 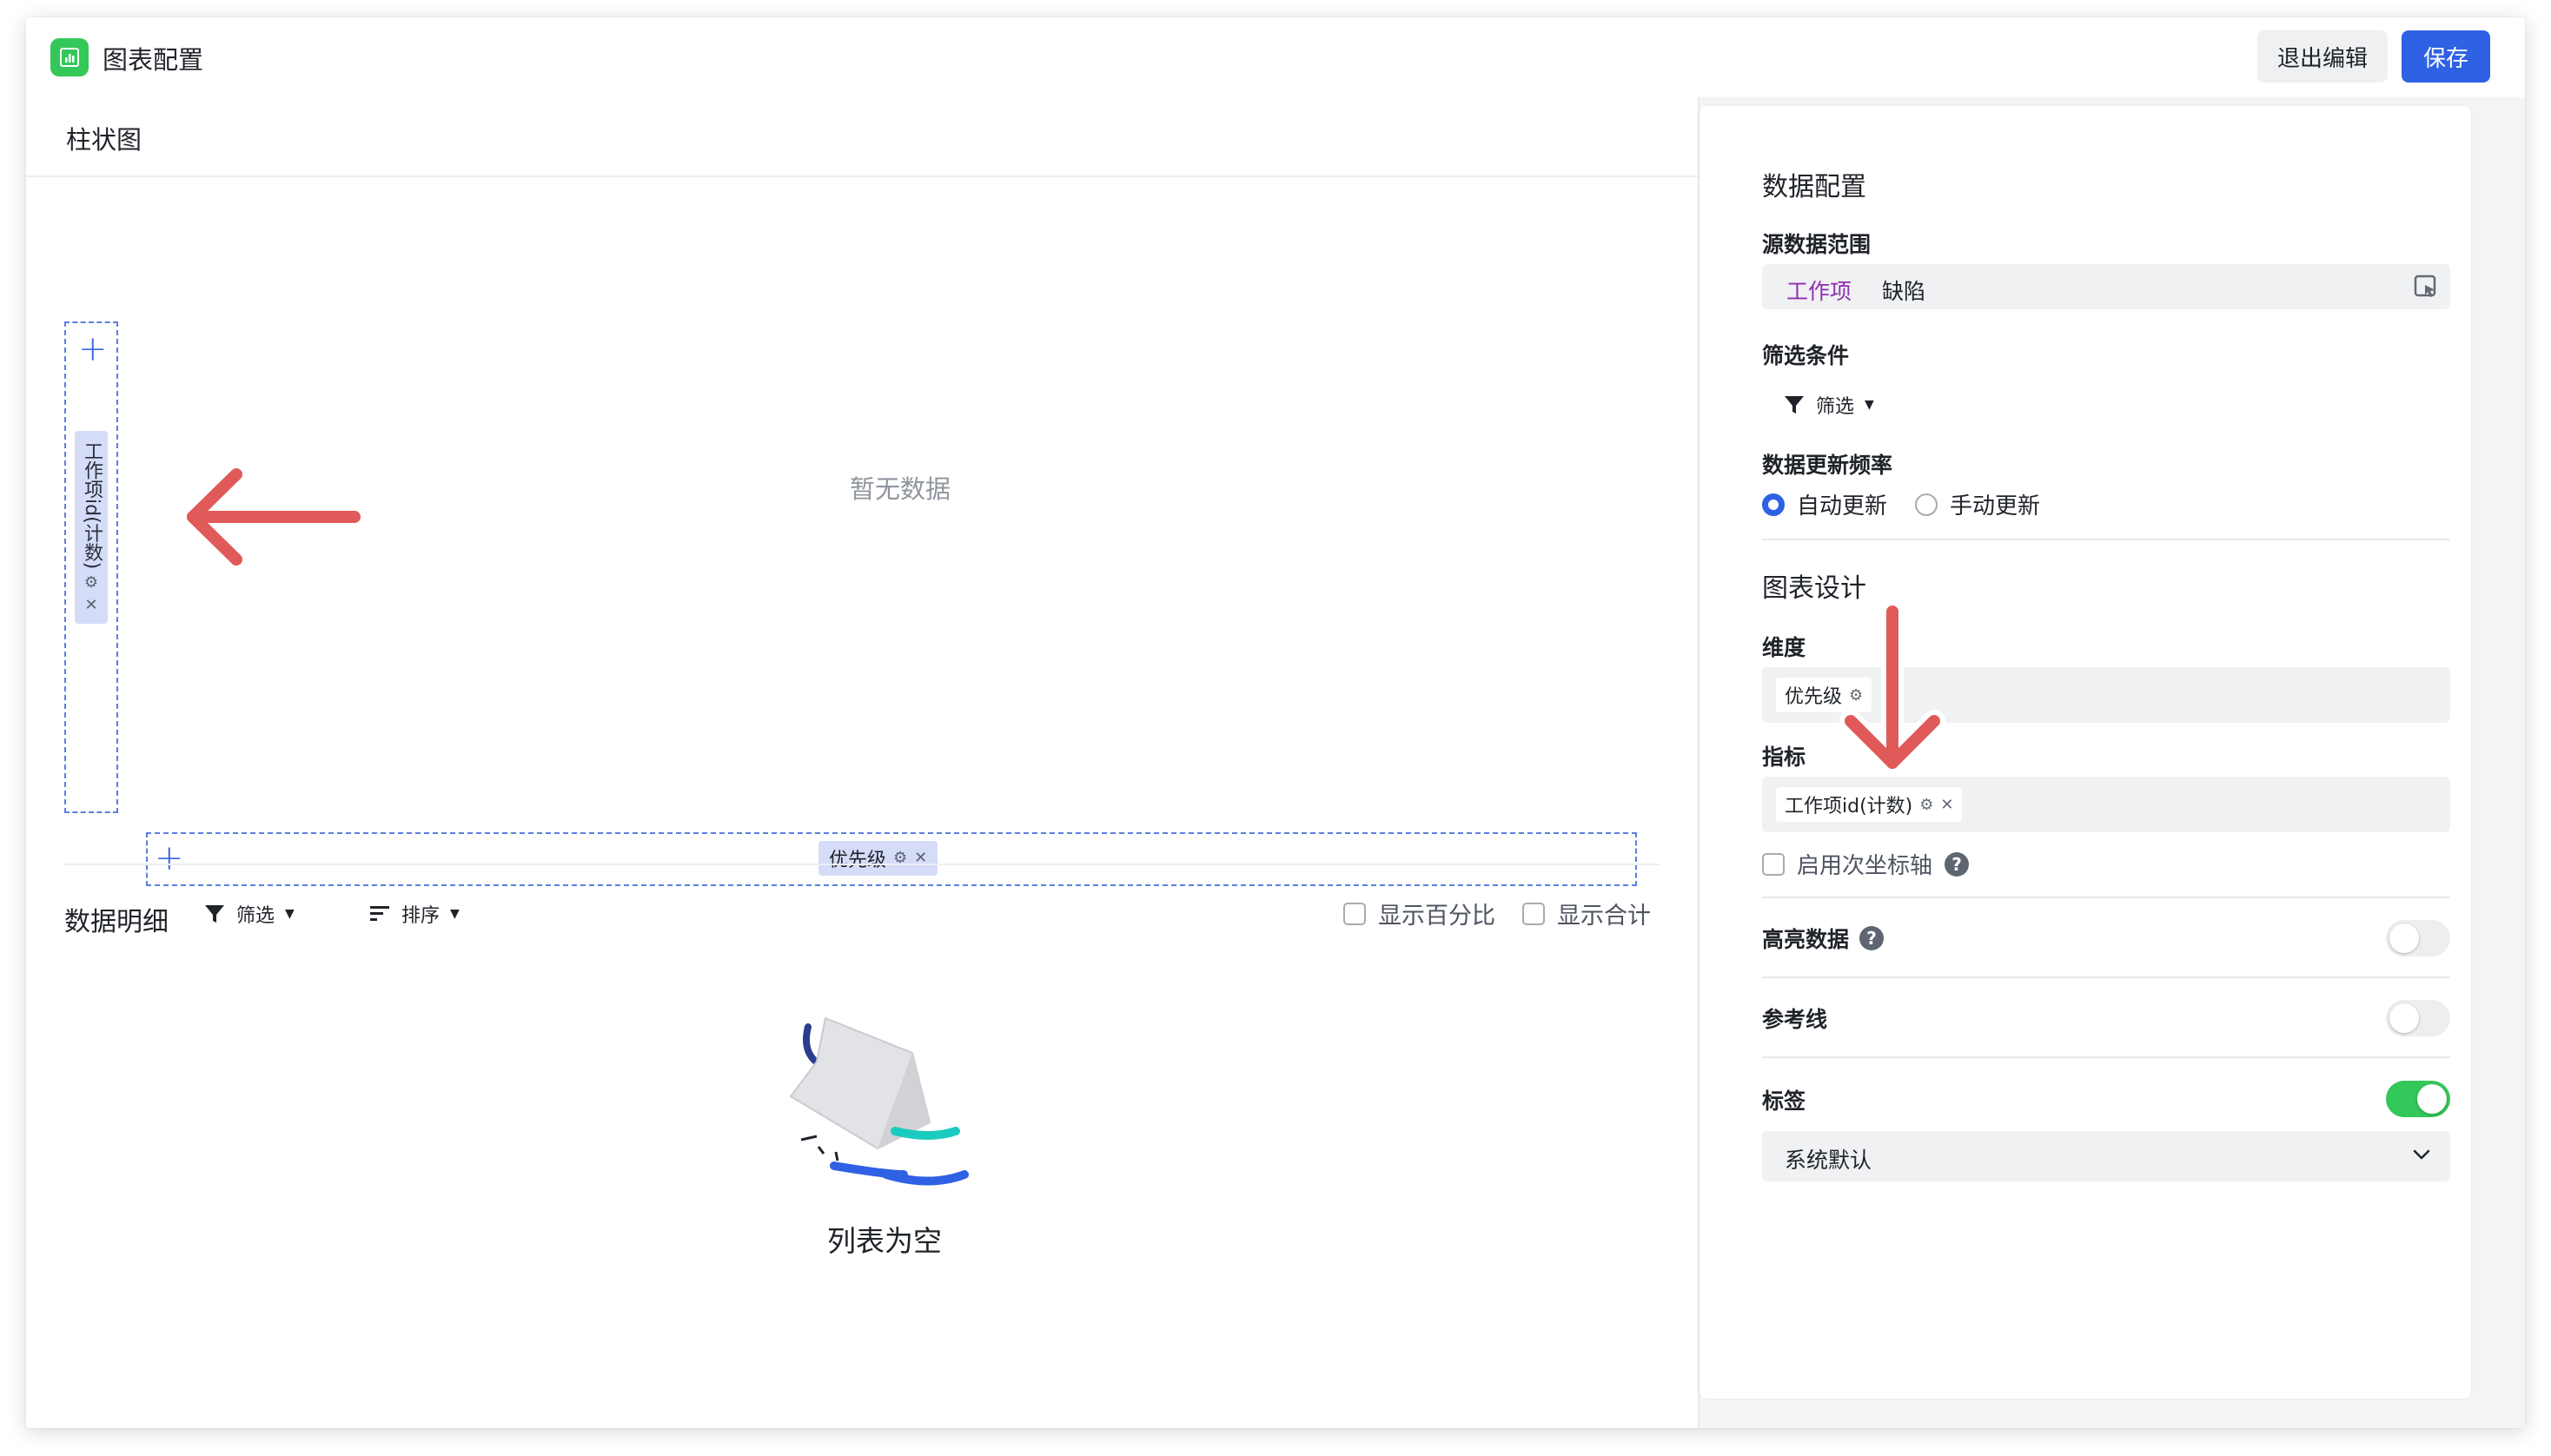 I want to click on source-value: 缺陷, so click(x=1904, y=291).